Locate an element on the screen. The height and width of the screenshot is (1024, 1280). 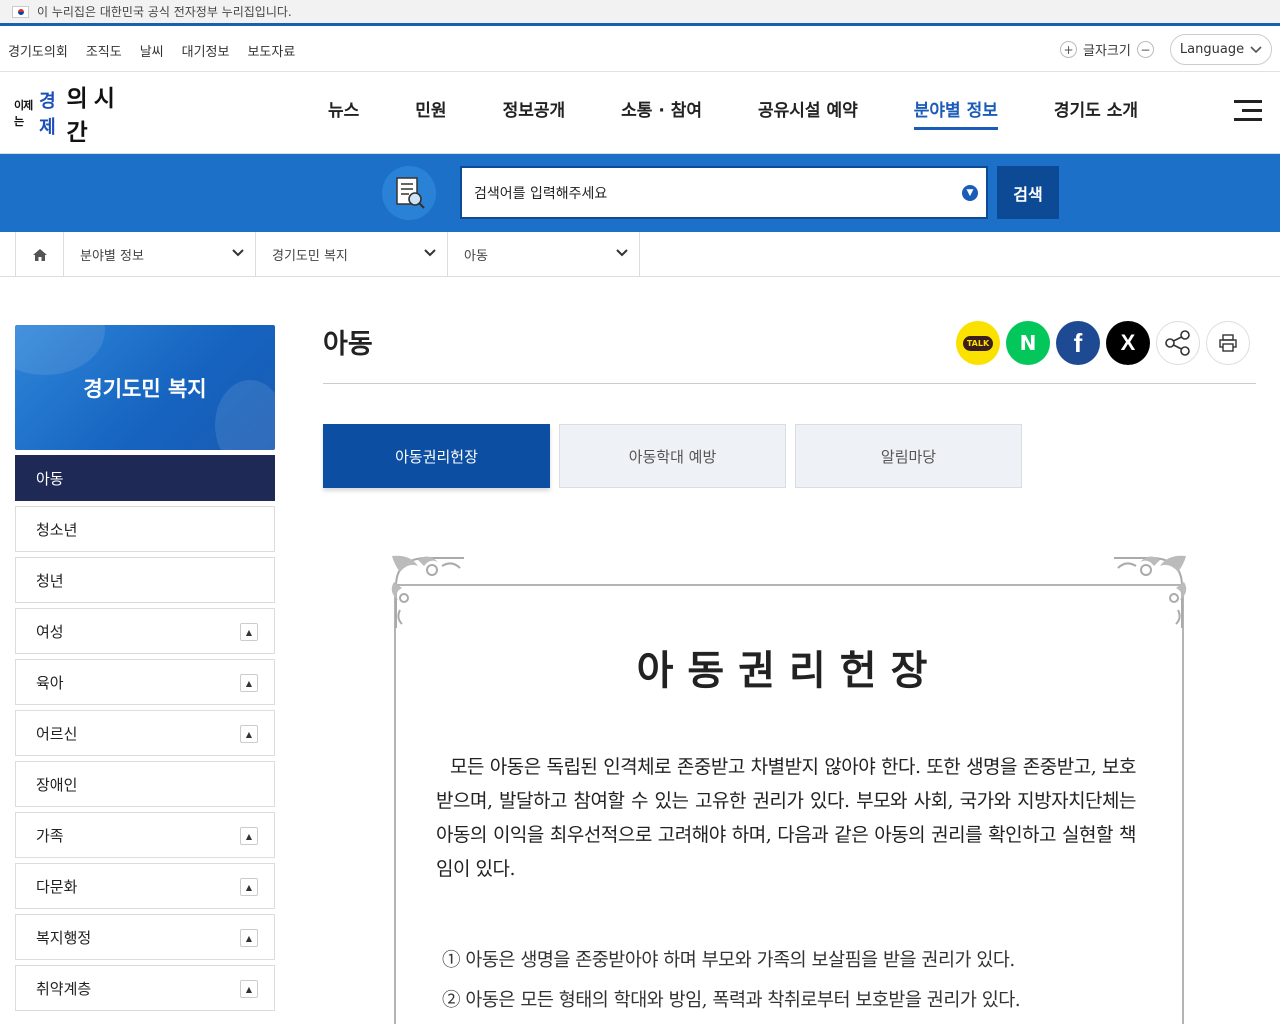
sidebar-item-childcare: 육아 ▲ is located at coordinates (145, 682).